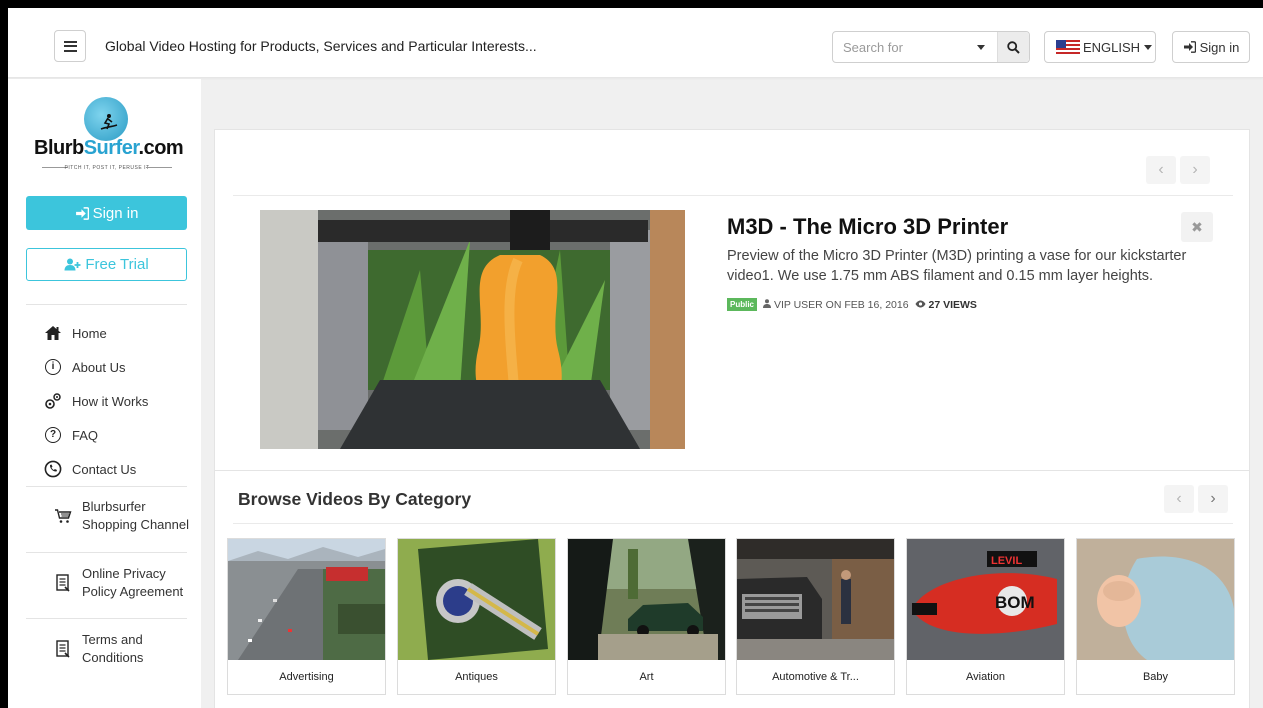 Image resolution: width=1263 pixels, height=708 pixels. I want to click on sidebar-item-label: Home, so click(89, 333).